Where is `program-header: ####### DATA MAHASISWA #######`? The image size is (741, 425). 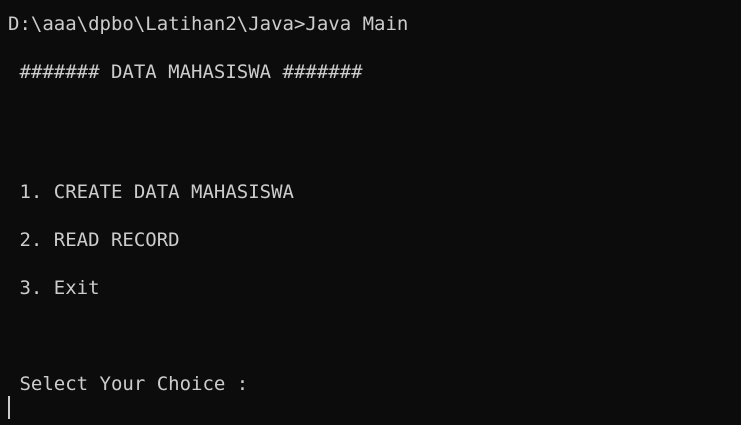
program-header: ####### DATA MAHASISWA ####### is located at coordinates (185, 72).